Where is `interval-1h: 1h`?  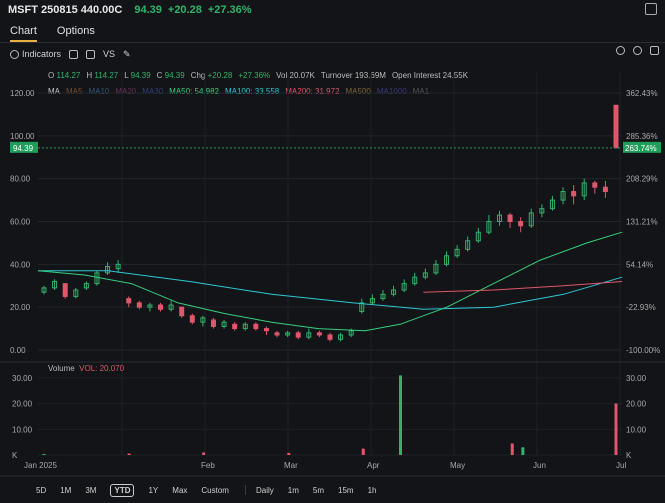
interval-1h: 1h is located at coordinates (372, 490).